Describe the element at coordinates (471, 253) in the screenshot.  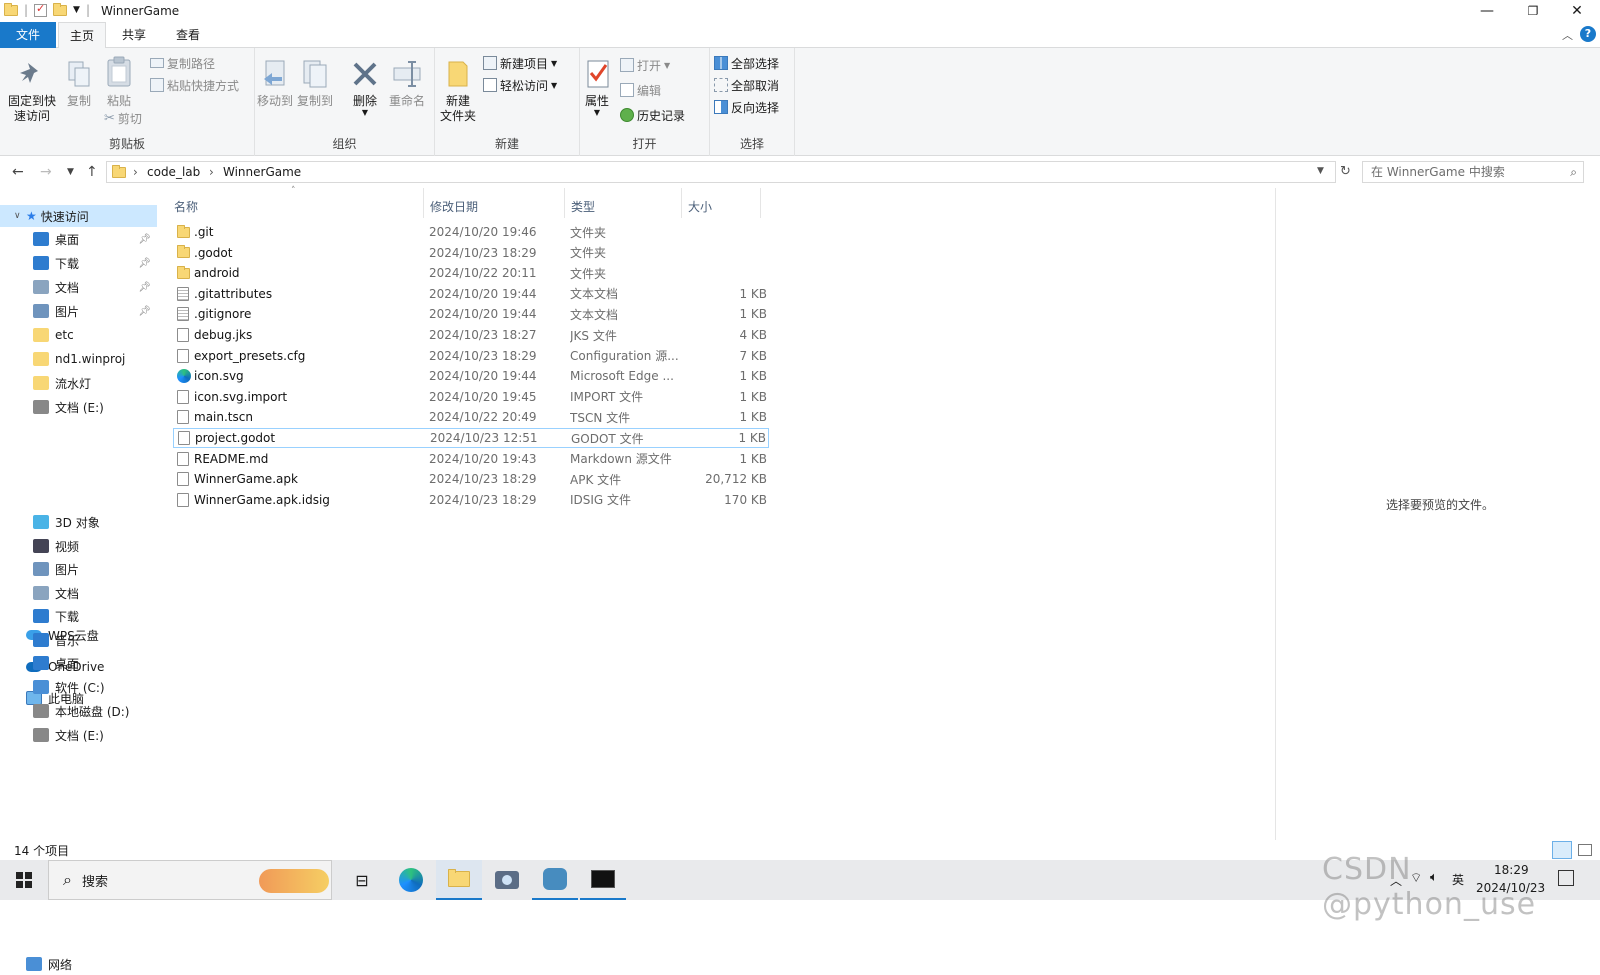
I see `file-row: .godot 2024/10/23 18:29 文件夹` at that location.